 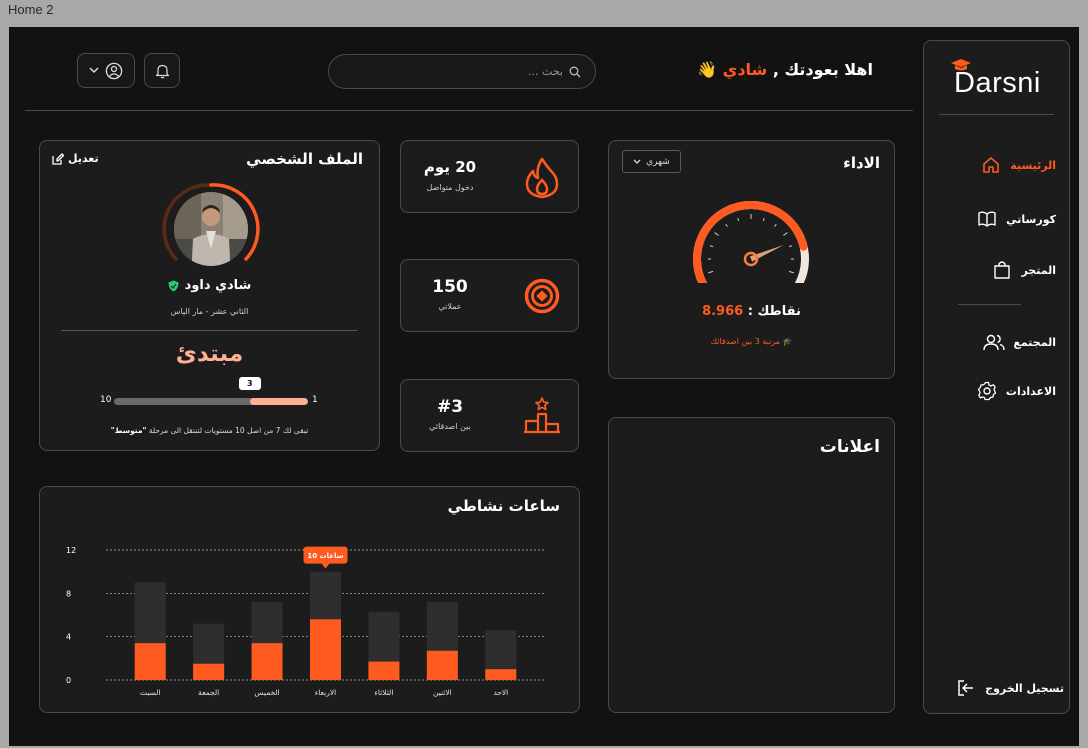 What do you see at coordinates (489, 295) in the screenshot?
I see `stat-card-coins: 150 عملاتي` at bounding box center [489, 295].